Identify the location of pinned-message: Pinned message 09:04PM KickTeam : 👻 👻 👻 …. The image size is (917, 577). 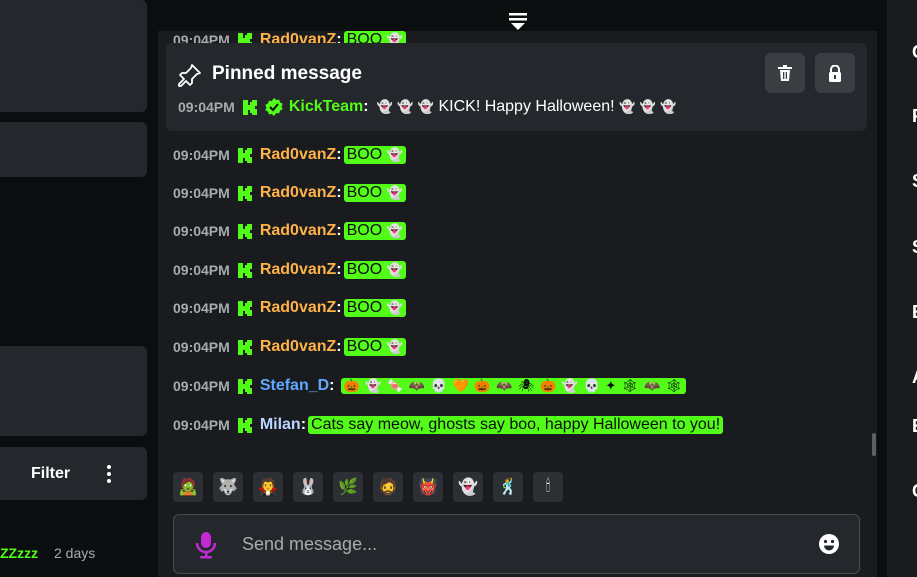
(516, 87).